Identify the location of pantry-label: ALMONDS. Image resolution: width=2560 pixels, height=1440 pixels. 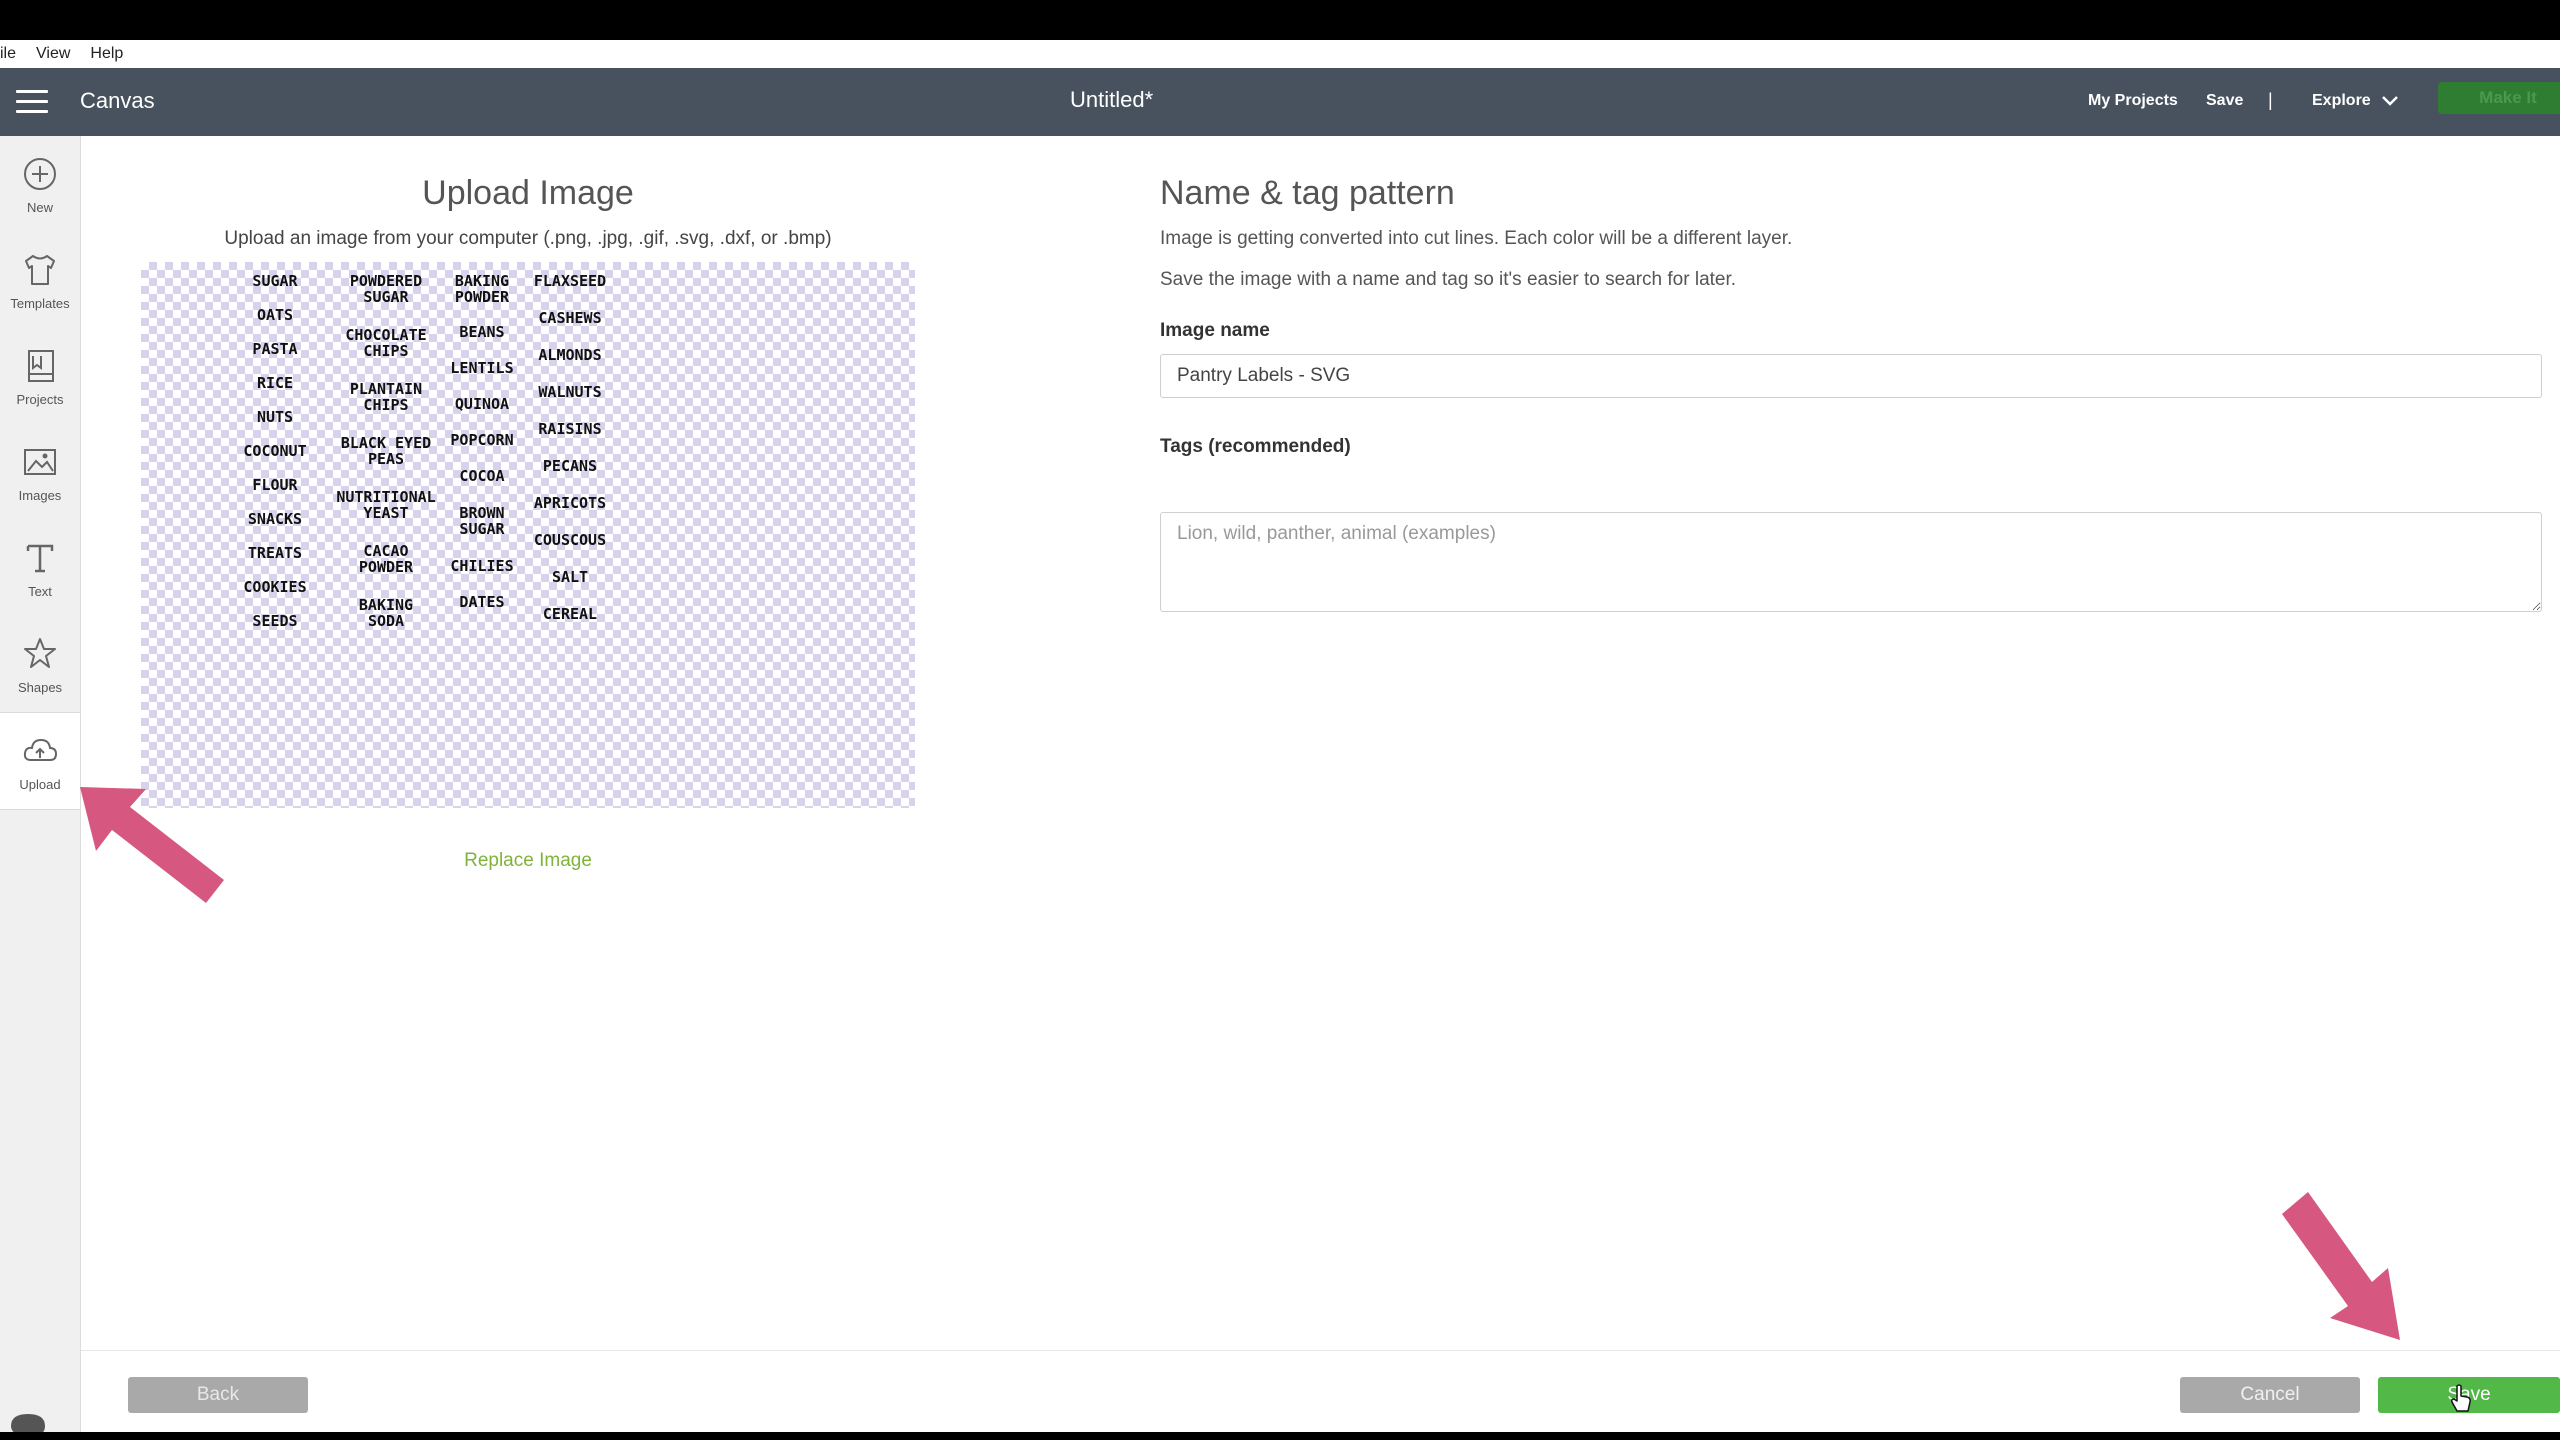
(570, 354).